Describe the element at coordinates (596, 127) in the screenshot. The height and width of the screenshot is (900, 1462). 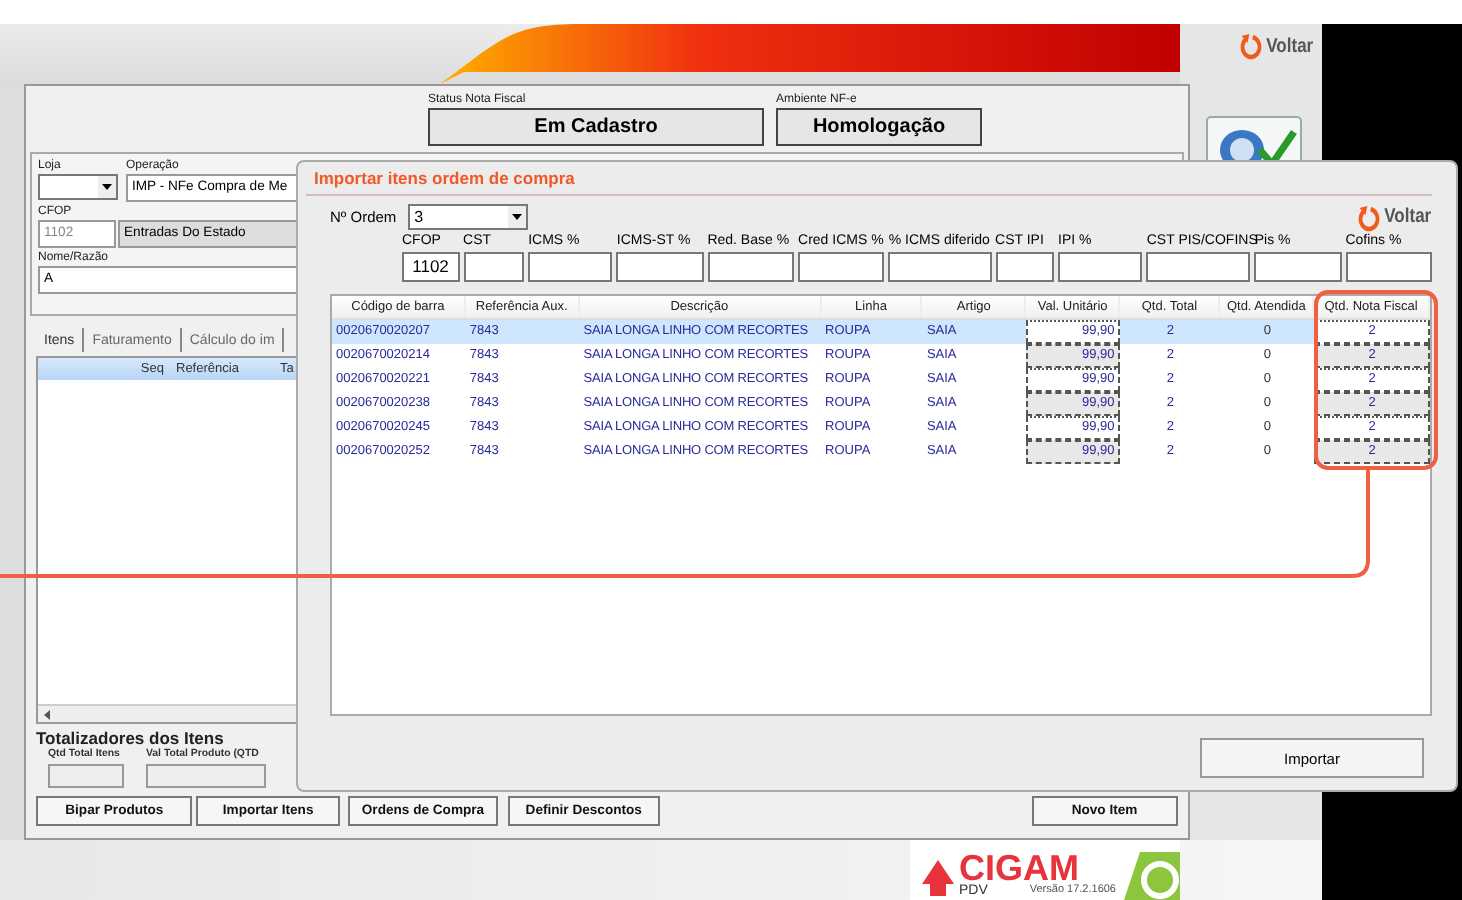
I see `status-value: Em Cadastro` at that location.